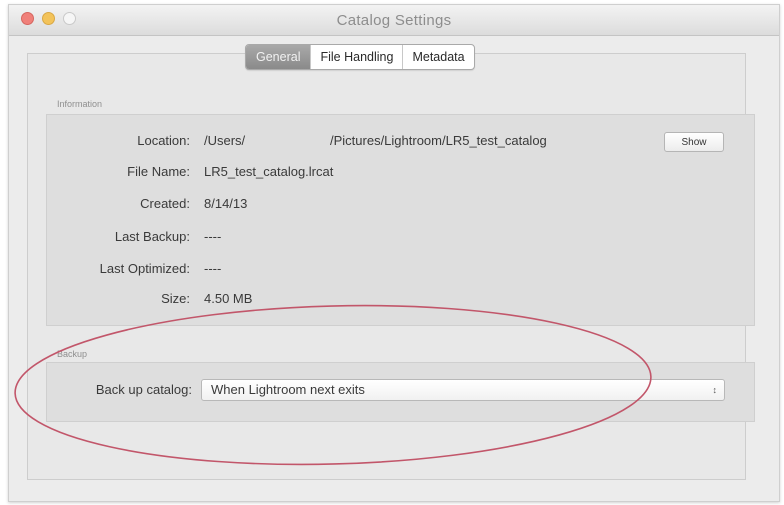  What do you see at coordinates (715, 390) in the screenshot?
I see `updown-arrows-icon: ↕` at bounding box center [715, 390].